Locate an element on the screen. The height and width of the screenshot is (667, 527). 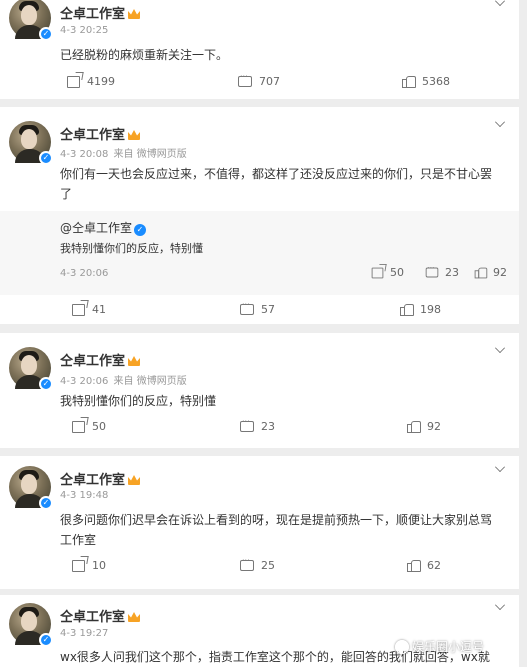
post-time-wrap: 4-3 19:27 is located at coordinates (84, 633).